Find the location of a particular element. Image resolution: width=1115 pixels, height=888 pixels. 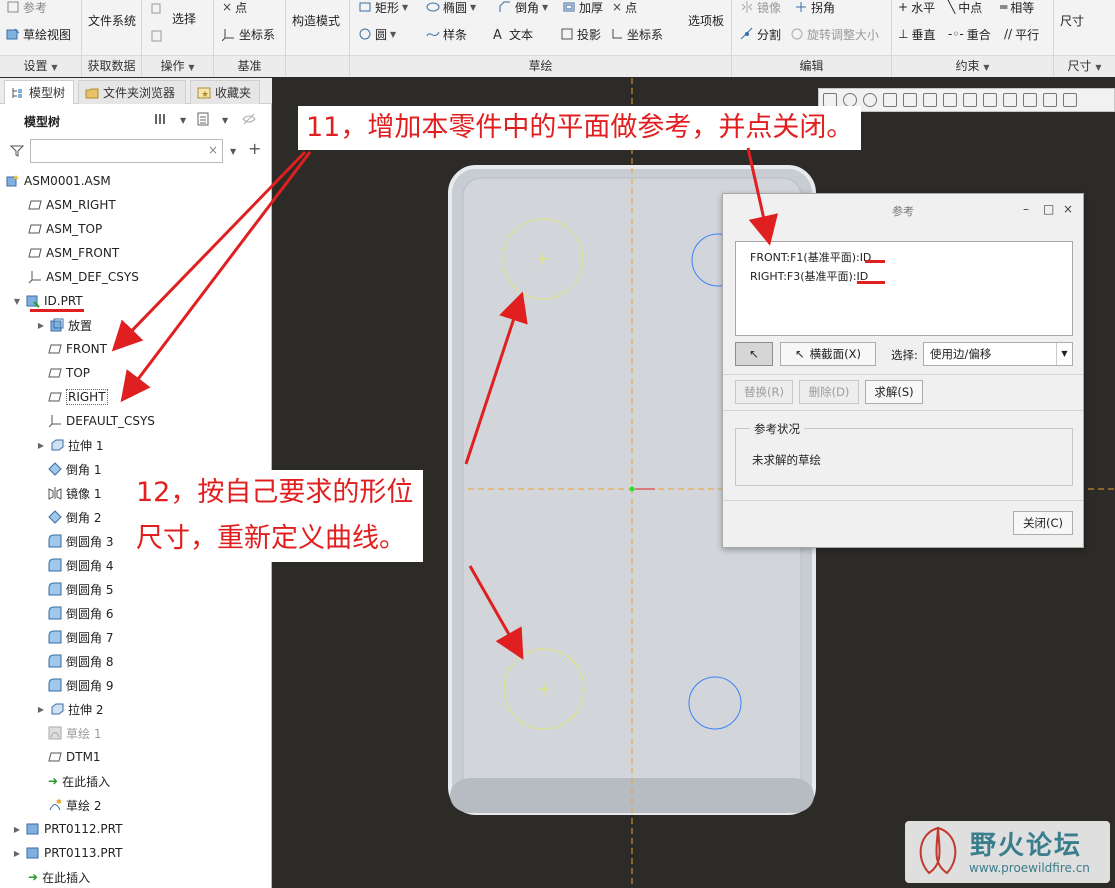

tree-node-round-7: 倒圆角 7 is located at coordinates (80, 637).